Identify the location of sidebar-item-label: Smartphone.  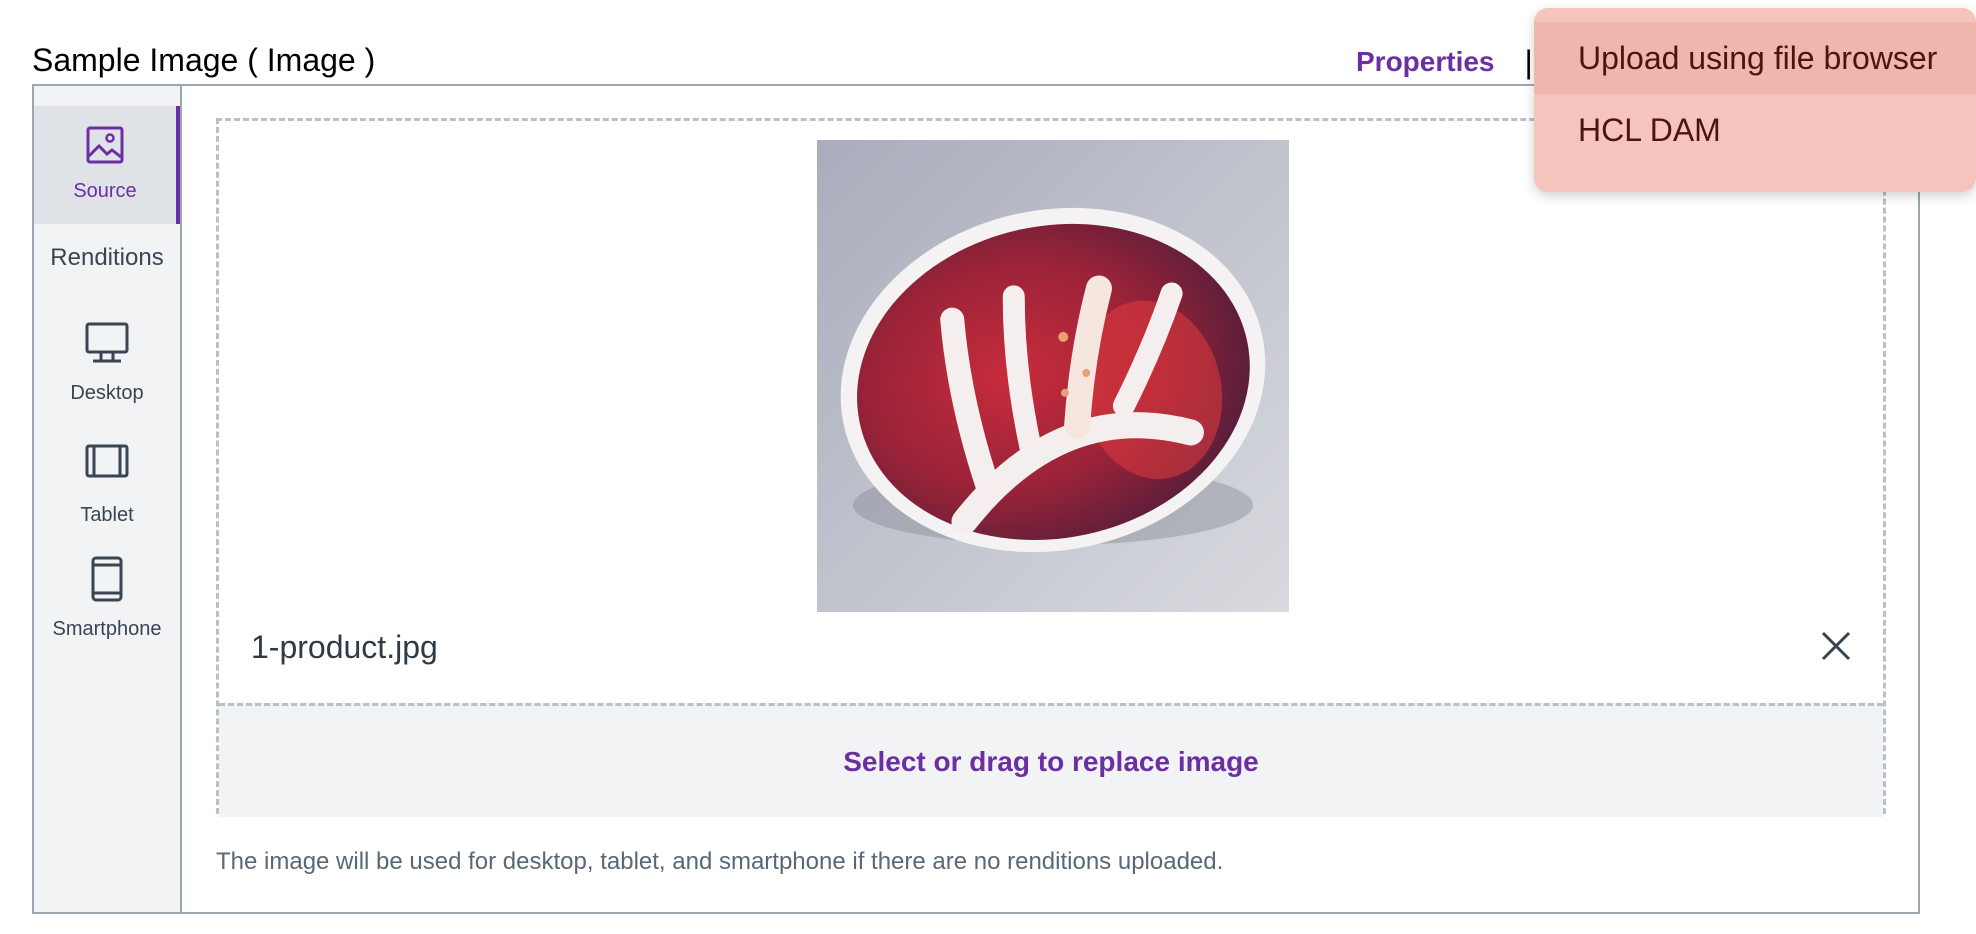
(107, 629).